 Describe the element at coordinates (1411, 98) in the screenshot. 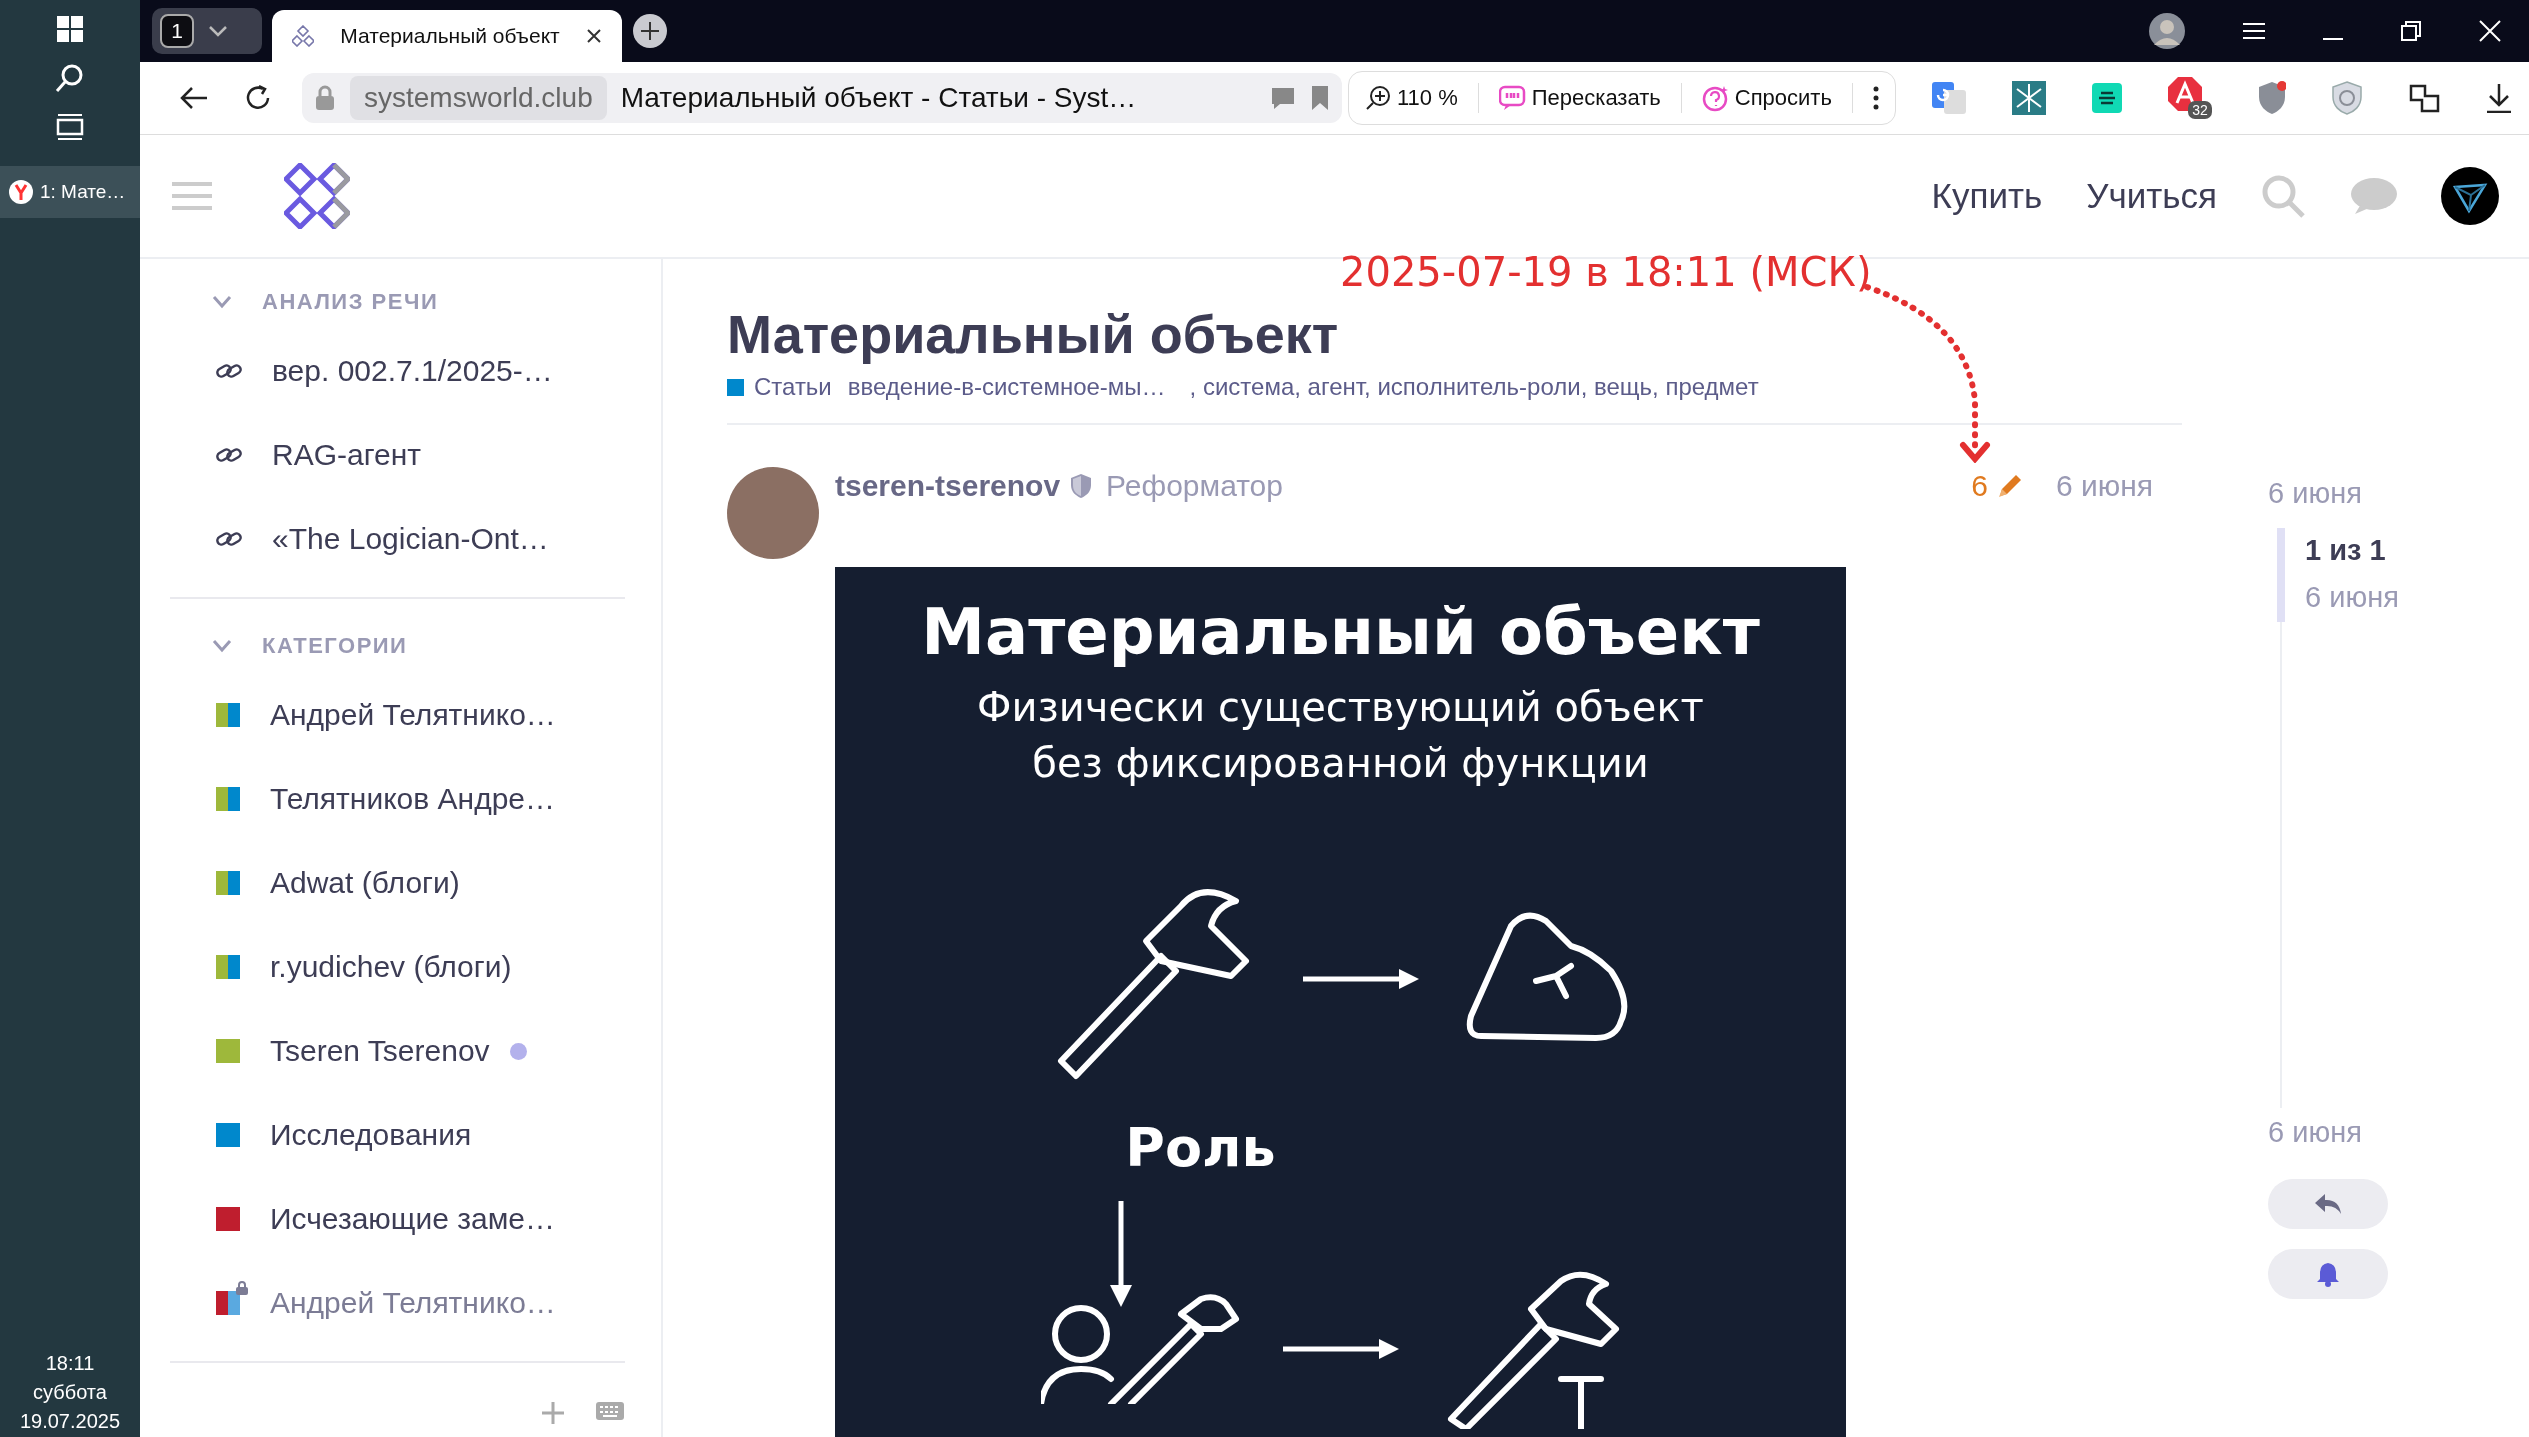

I see `zoom-button: 110 %` at that location.